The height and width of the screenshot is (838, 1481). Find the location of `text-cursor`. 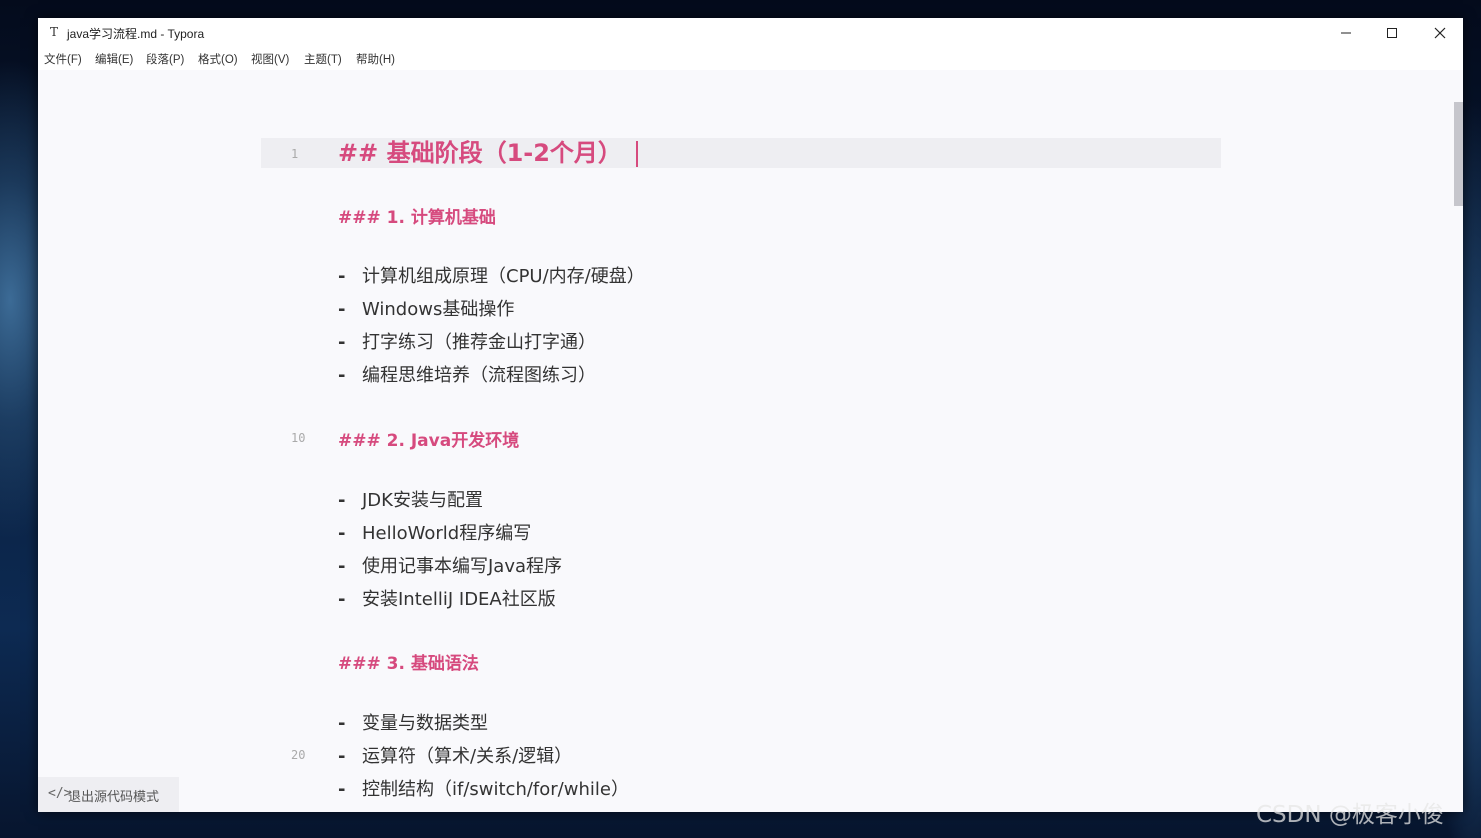

text-cursor is located at coordinates (636, 154).